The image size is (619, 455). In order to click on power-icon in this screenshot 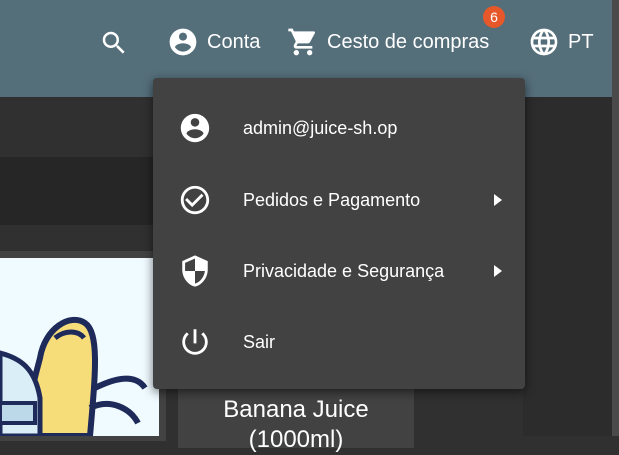, I will do `click(195, 342)`.